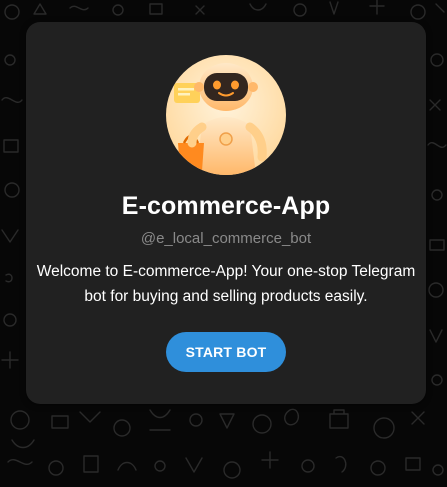 This screenshot has height=487, width=447. I want to click on bot-name: E-commerce-App, so click(226, 206).